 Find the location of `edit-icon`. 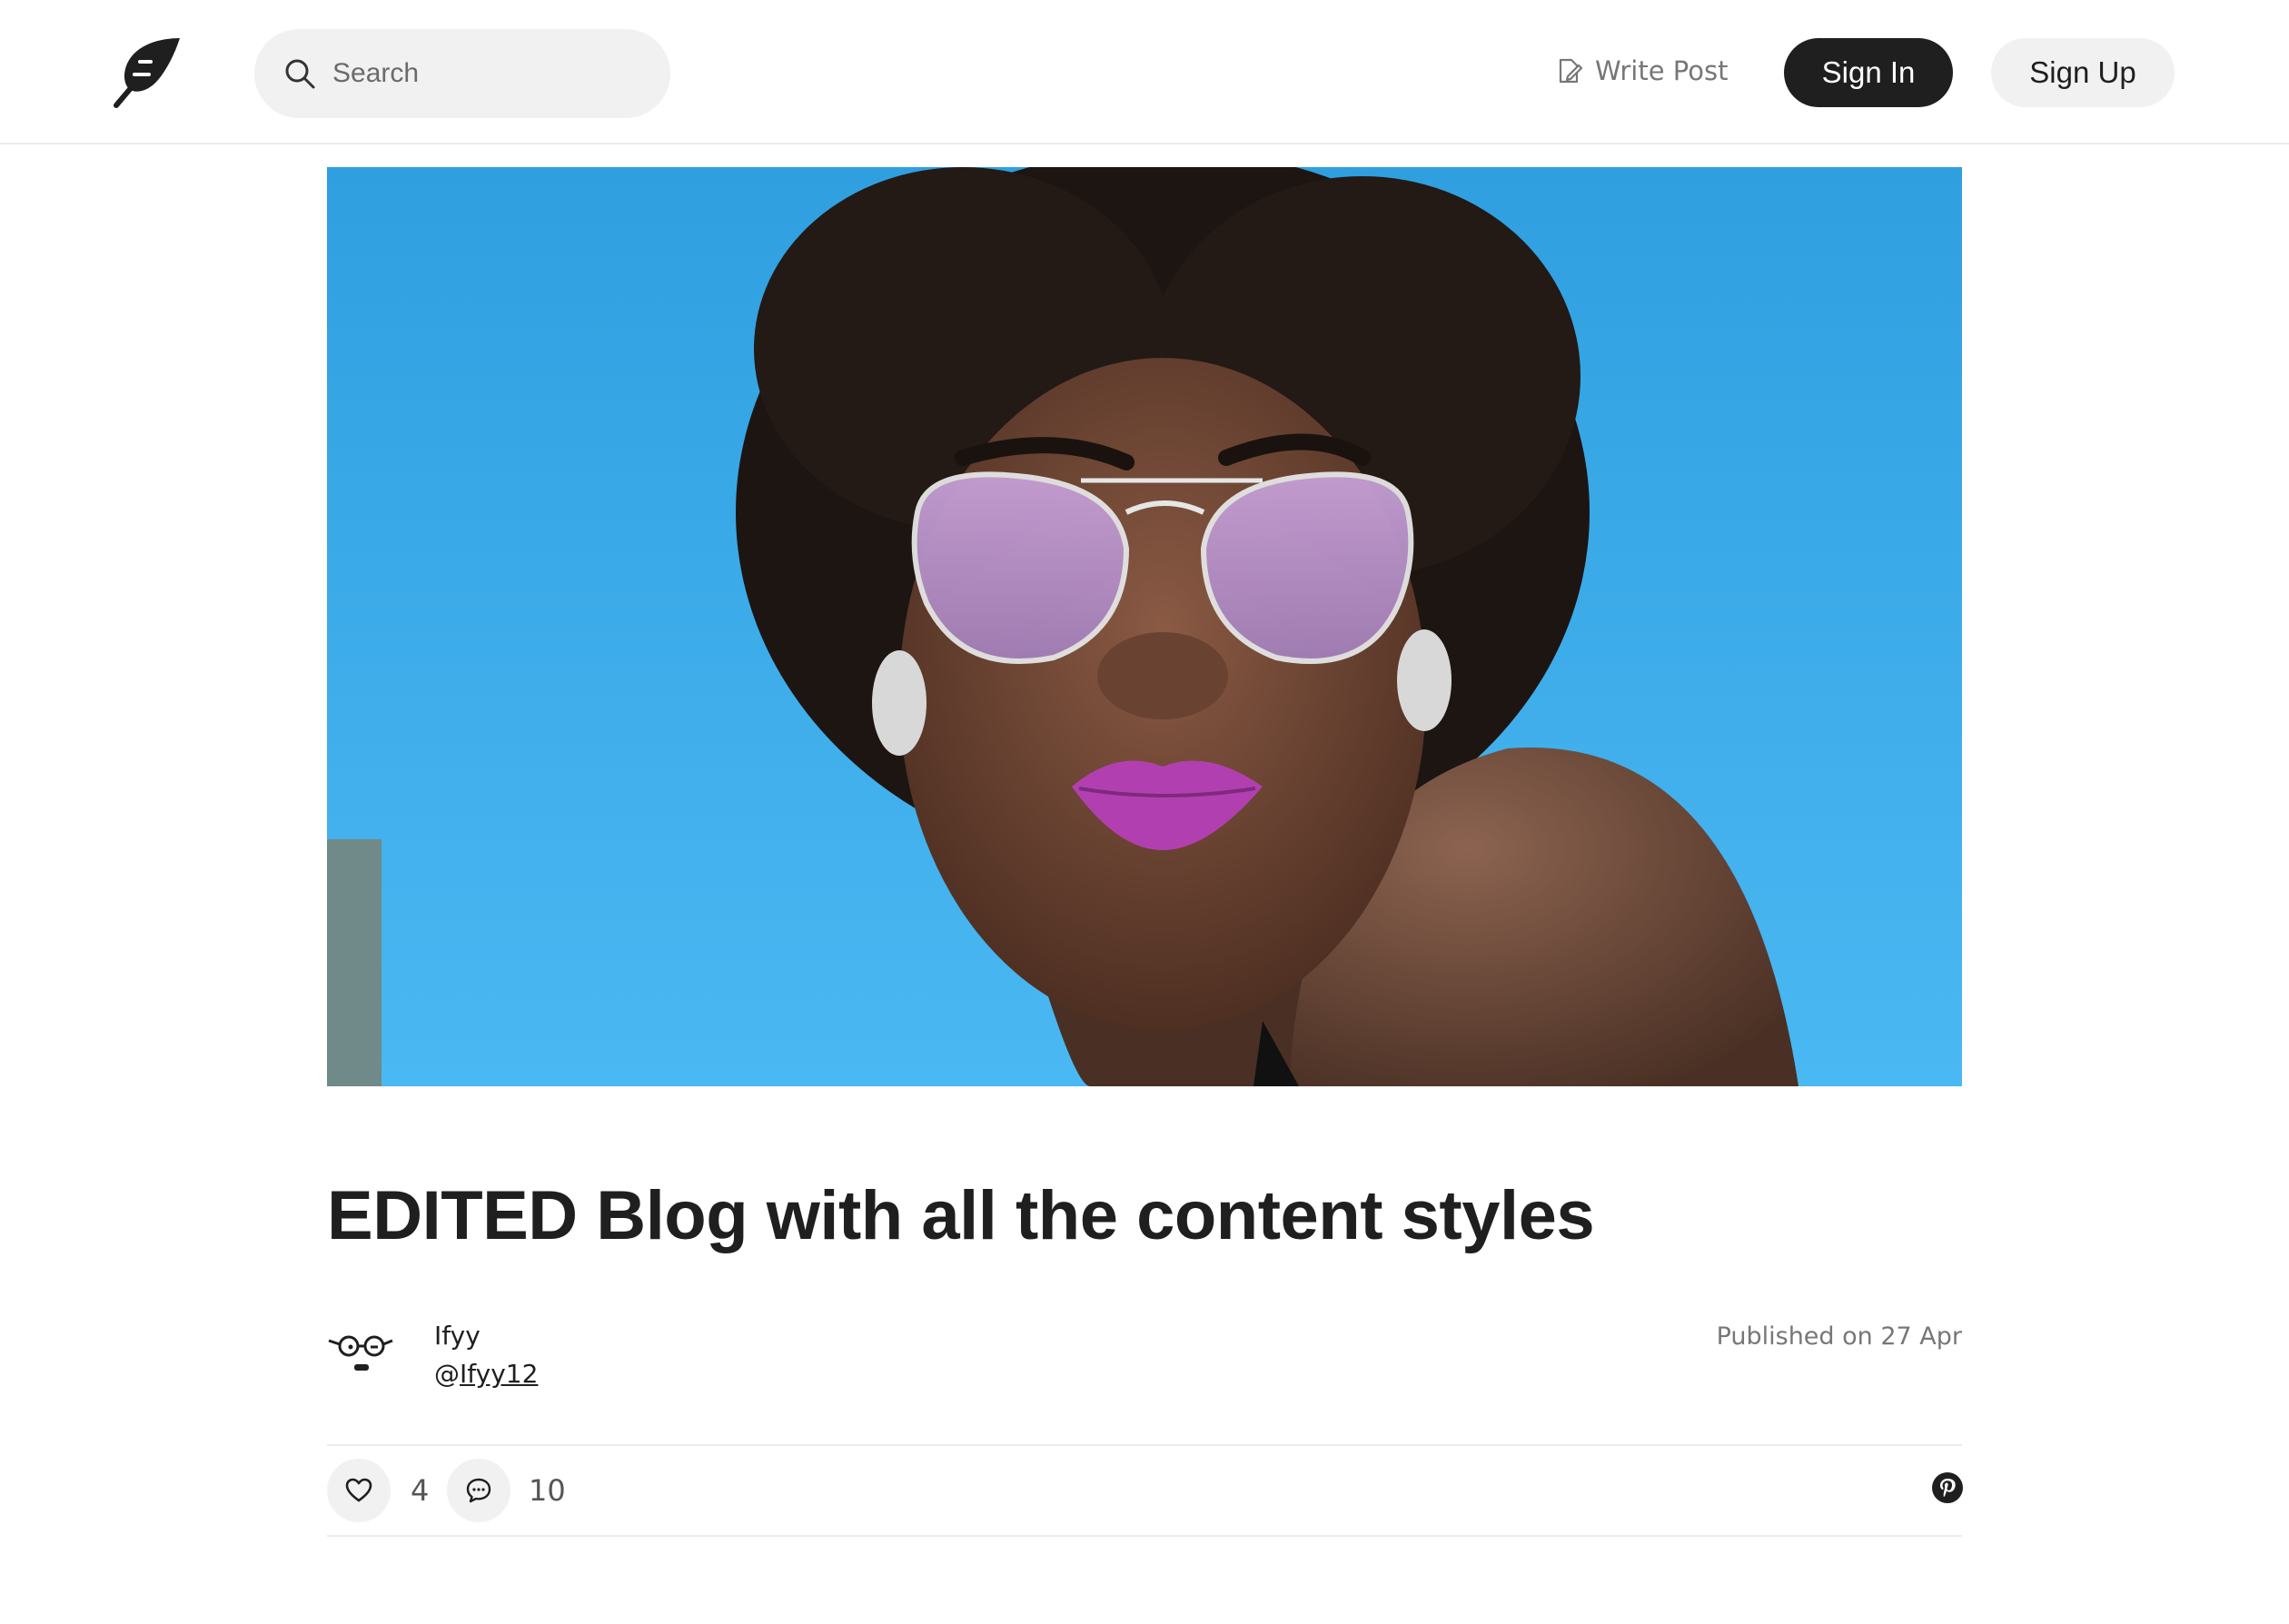

edit-icon is located at coordinates (1571, 71).